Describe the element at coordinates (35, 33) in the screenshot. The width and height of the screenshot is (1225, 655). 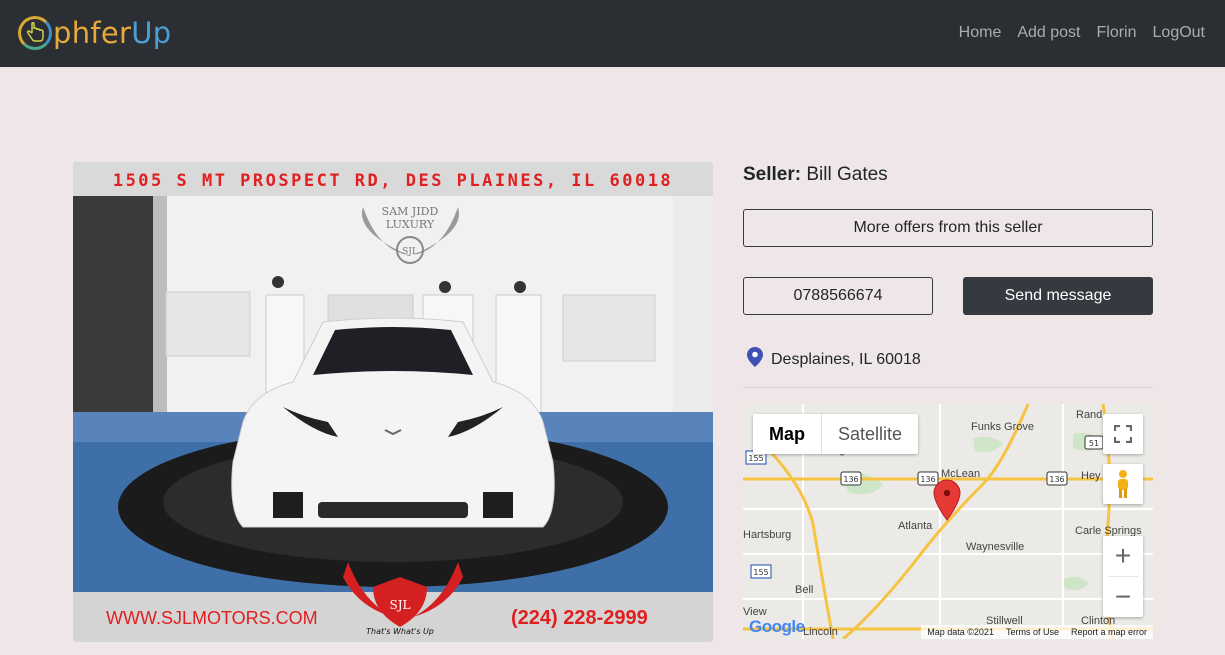
I see `hand-pointer-icon` at that location.